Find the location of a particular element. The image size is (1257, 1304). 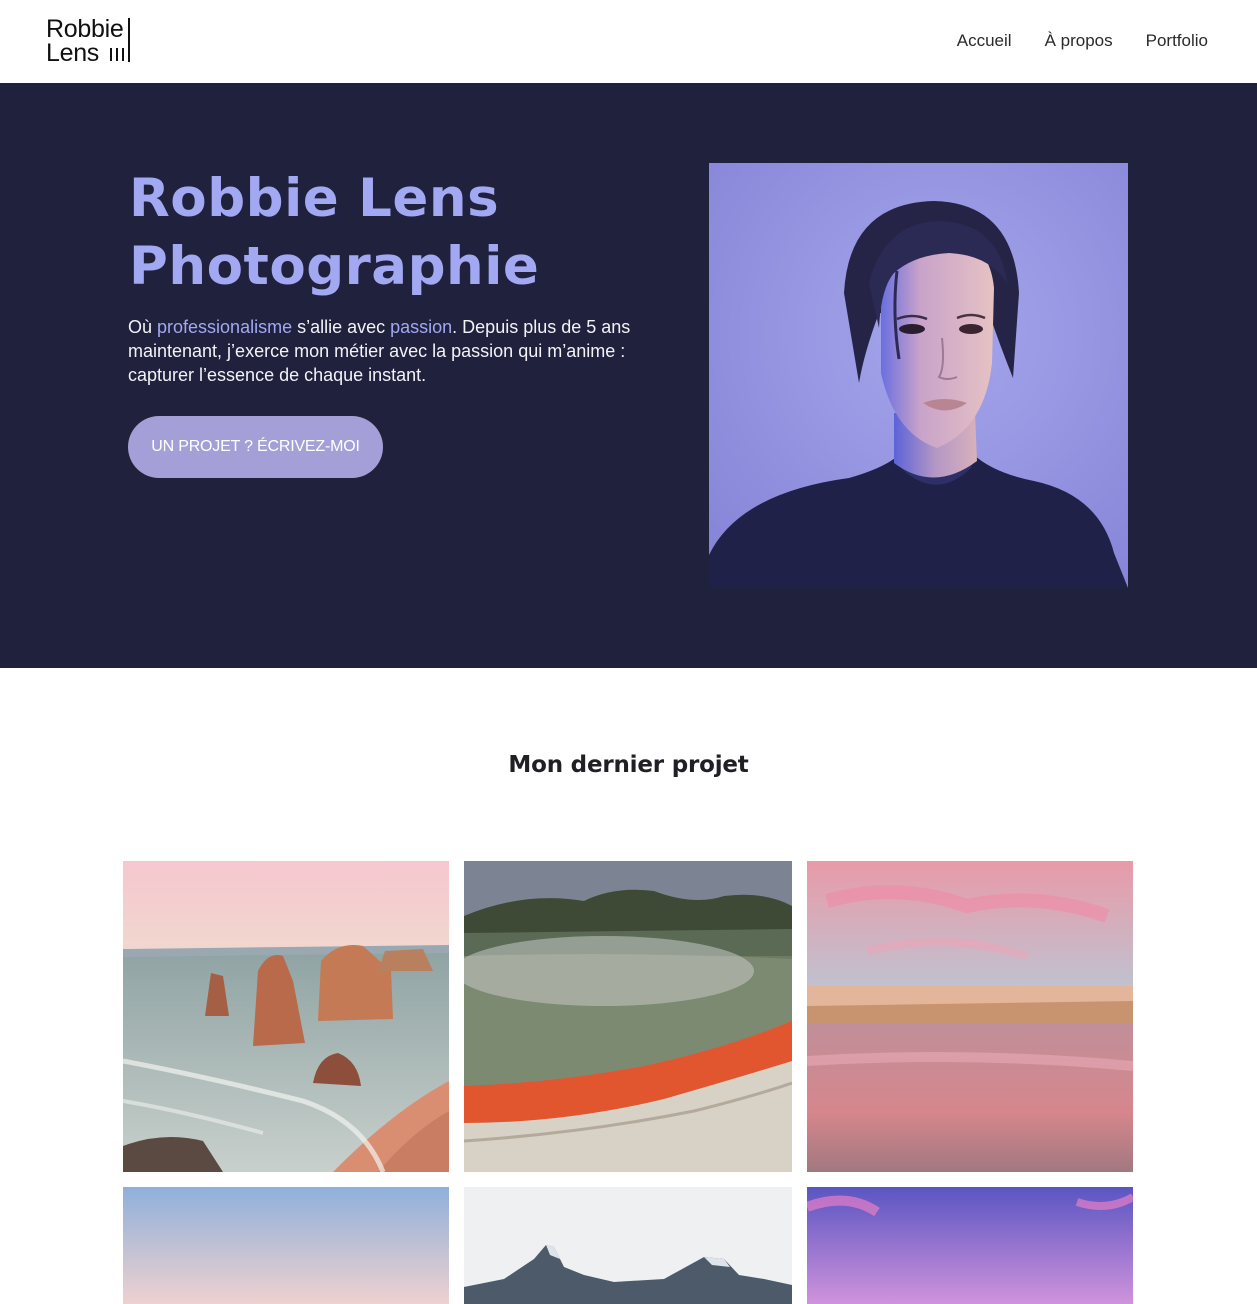

hero-text-prefix: Où is located at coordinates (143, 327).